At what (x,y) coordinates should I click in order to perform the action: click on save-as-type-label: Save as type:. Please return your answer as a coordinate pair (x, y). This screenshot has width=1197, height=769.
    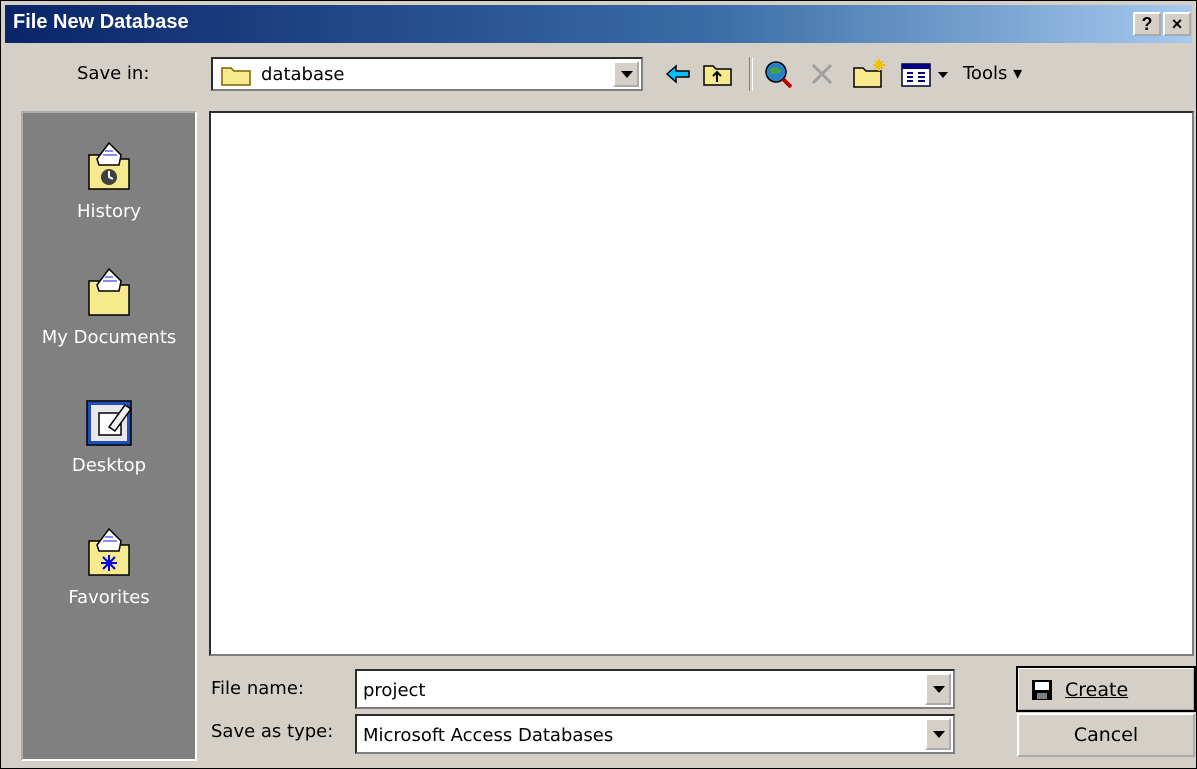
    Looking at the image, I should click on (272, 731).